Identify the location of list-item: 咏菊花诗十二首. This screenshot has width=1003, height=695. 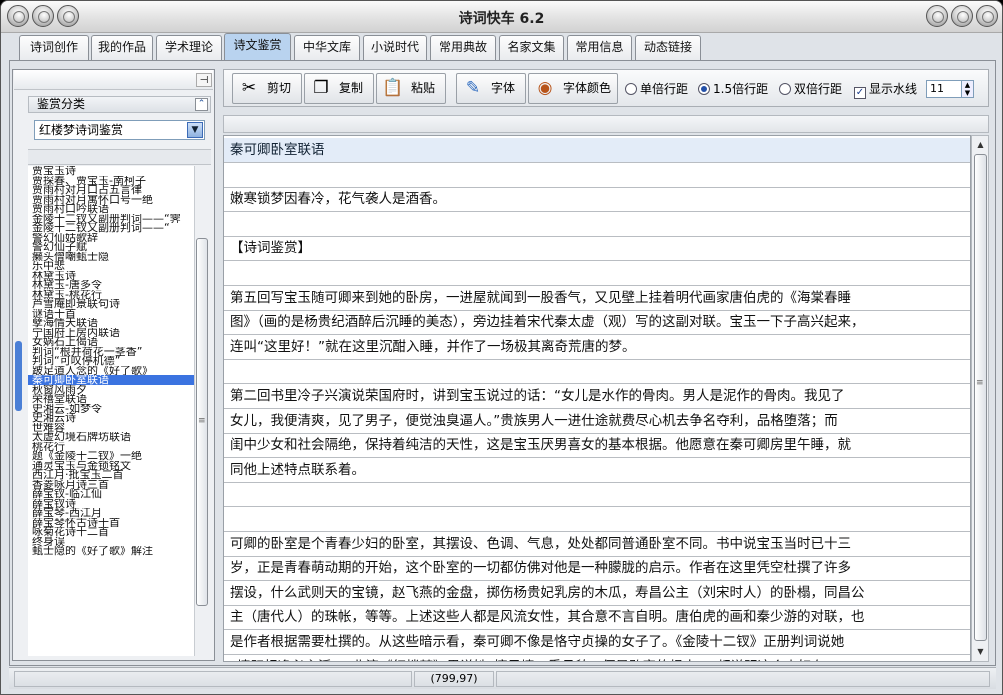
(111, 532).